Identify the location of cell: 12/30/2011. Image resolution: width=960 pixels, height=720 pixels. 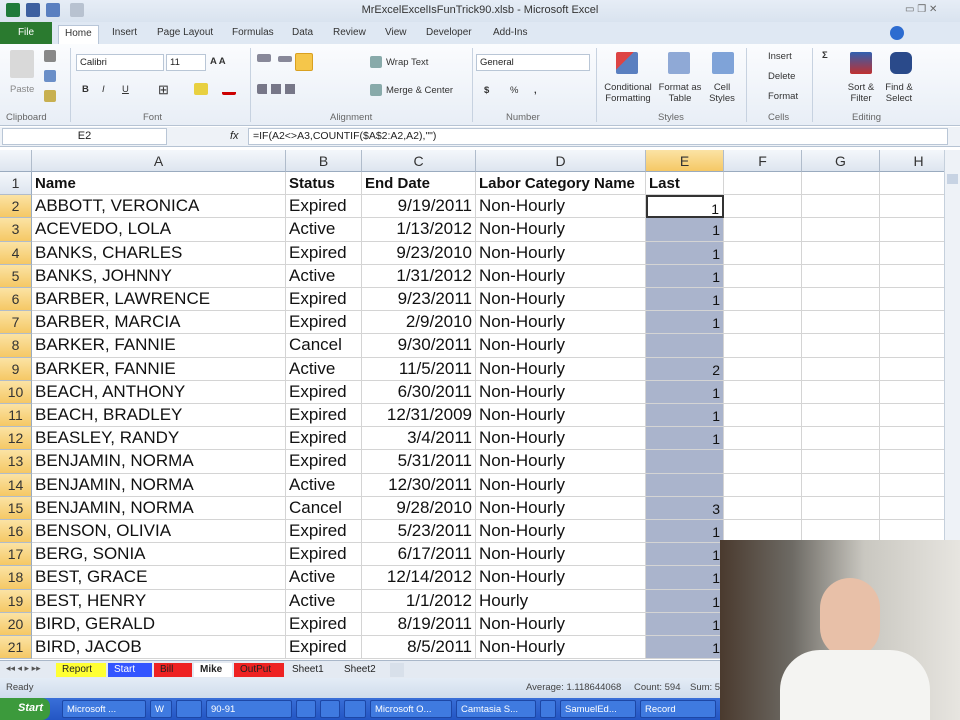
(419, 485).